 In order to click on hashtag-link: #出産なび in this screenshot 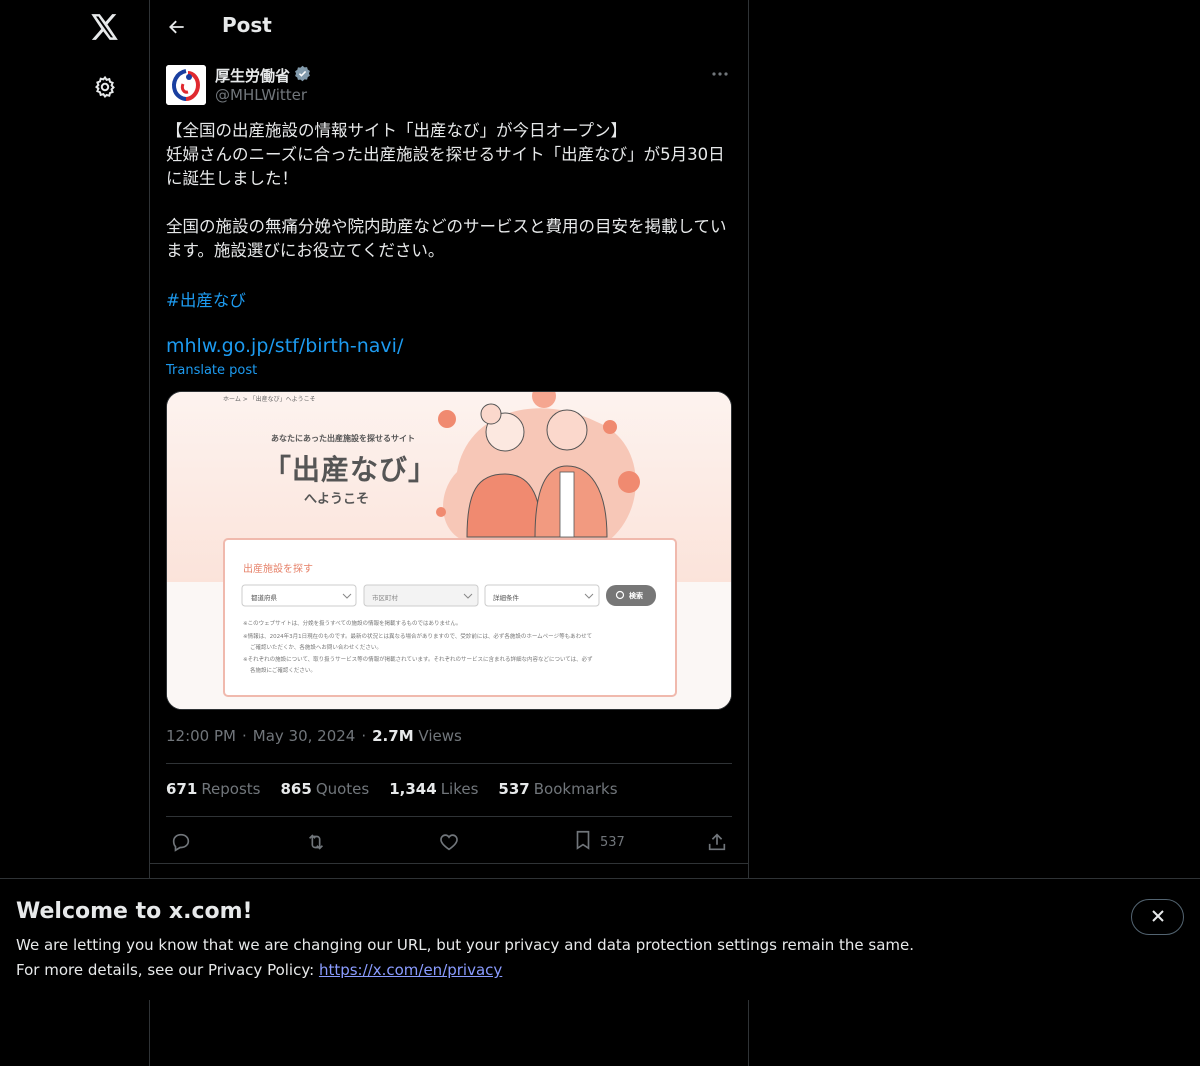, I will do `click(206, 299)`.